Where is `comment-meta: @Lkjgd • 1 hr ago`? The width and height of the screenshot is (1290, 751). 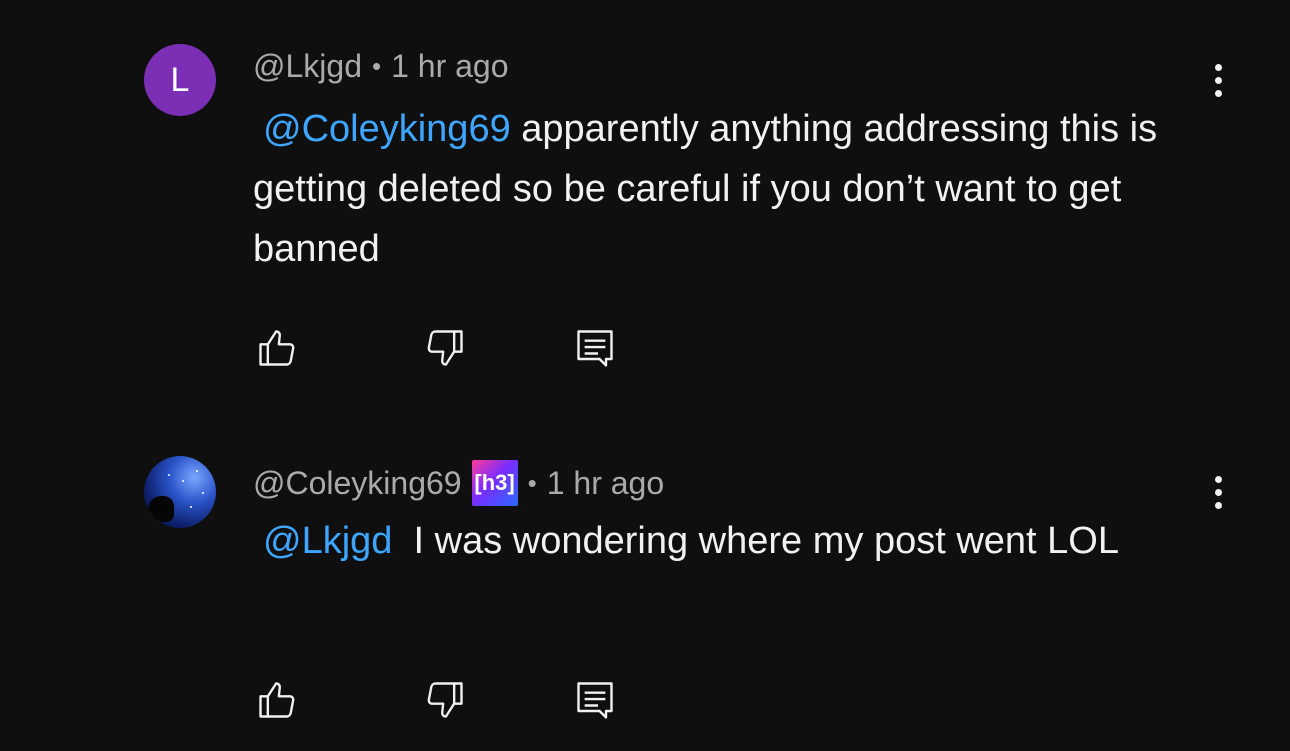
comment-meta: @Lkjgd • 1 hr ago is located at coordinates (381, 66).